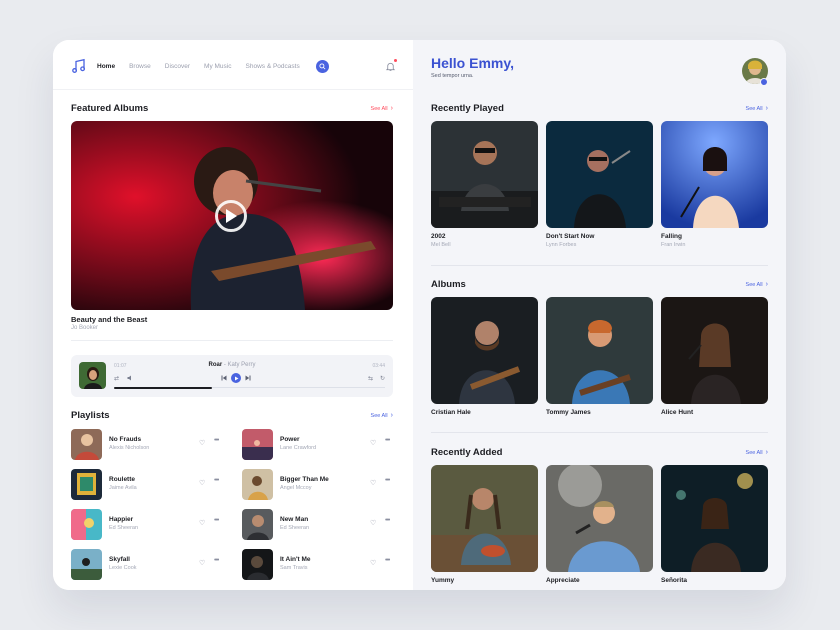 The image size is (840, 630). I want to click on nav-home: Home, so click(106, 66).